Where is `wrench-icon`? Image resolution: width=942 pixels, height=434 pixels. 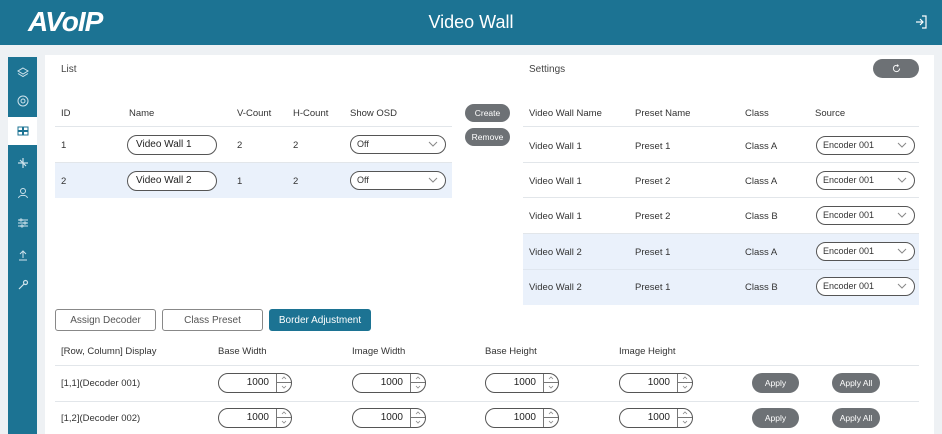 wrench-icon is located at coordinates (23, 284).